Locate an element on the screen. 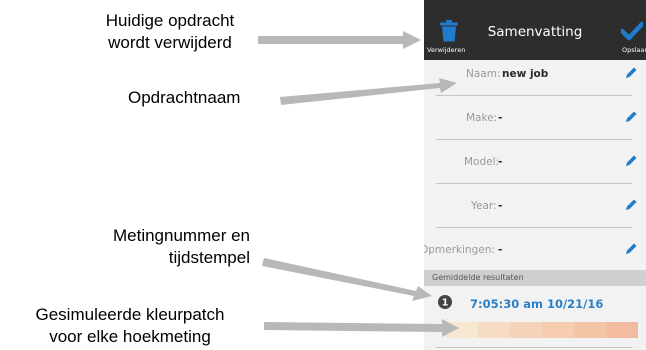 The height and width of the screenshot is (350, 646). edit-name-pencil-icon is located at coordinates (631, 73).